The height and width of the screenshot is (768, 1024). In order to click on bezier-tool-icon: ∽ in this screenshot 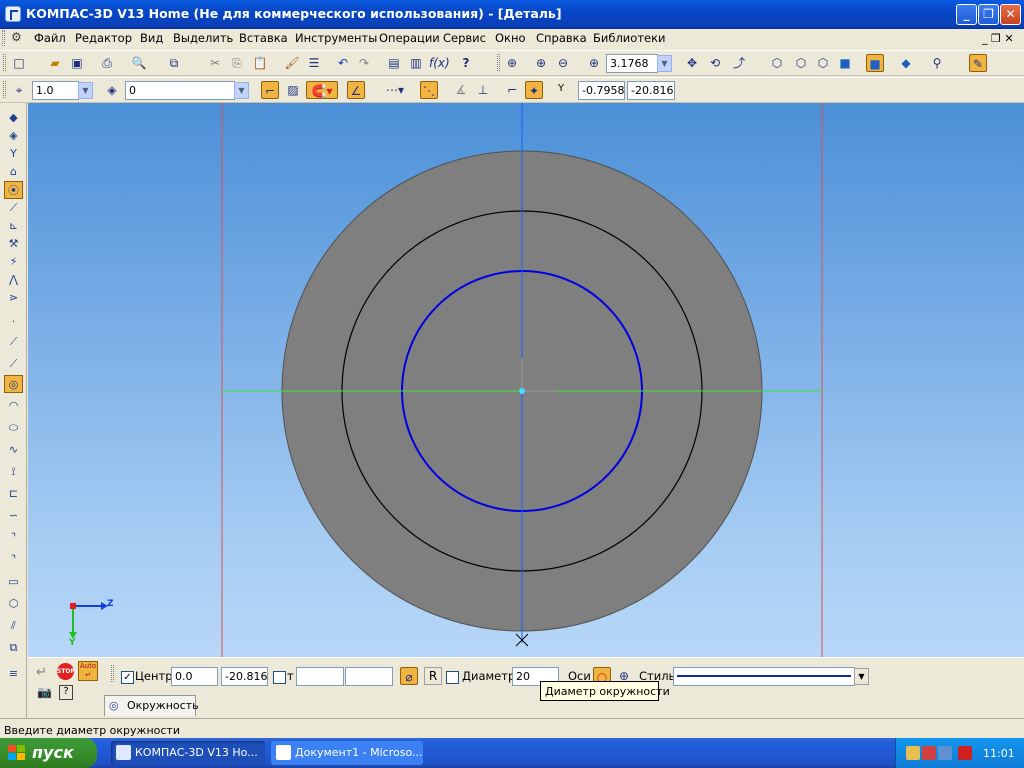, I will do `click(13, 516)`.